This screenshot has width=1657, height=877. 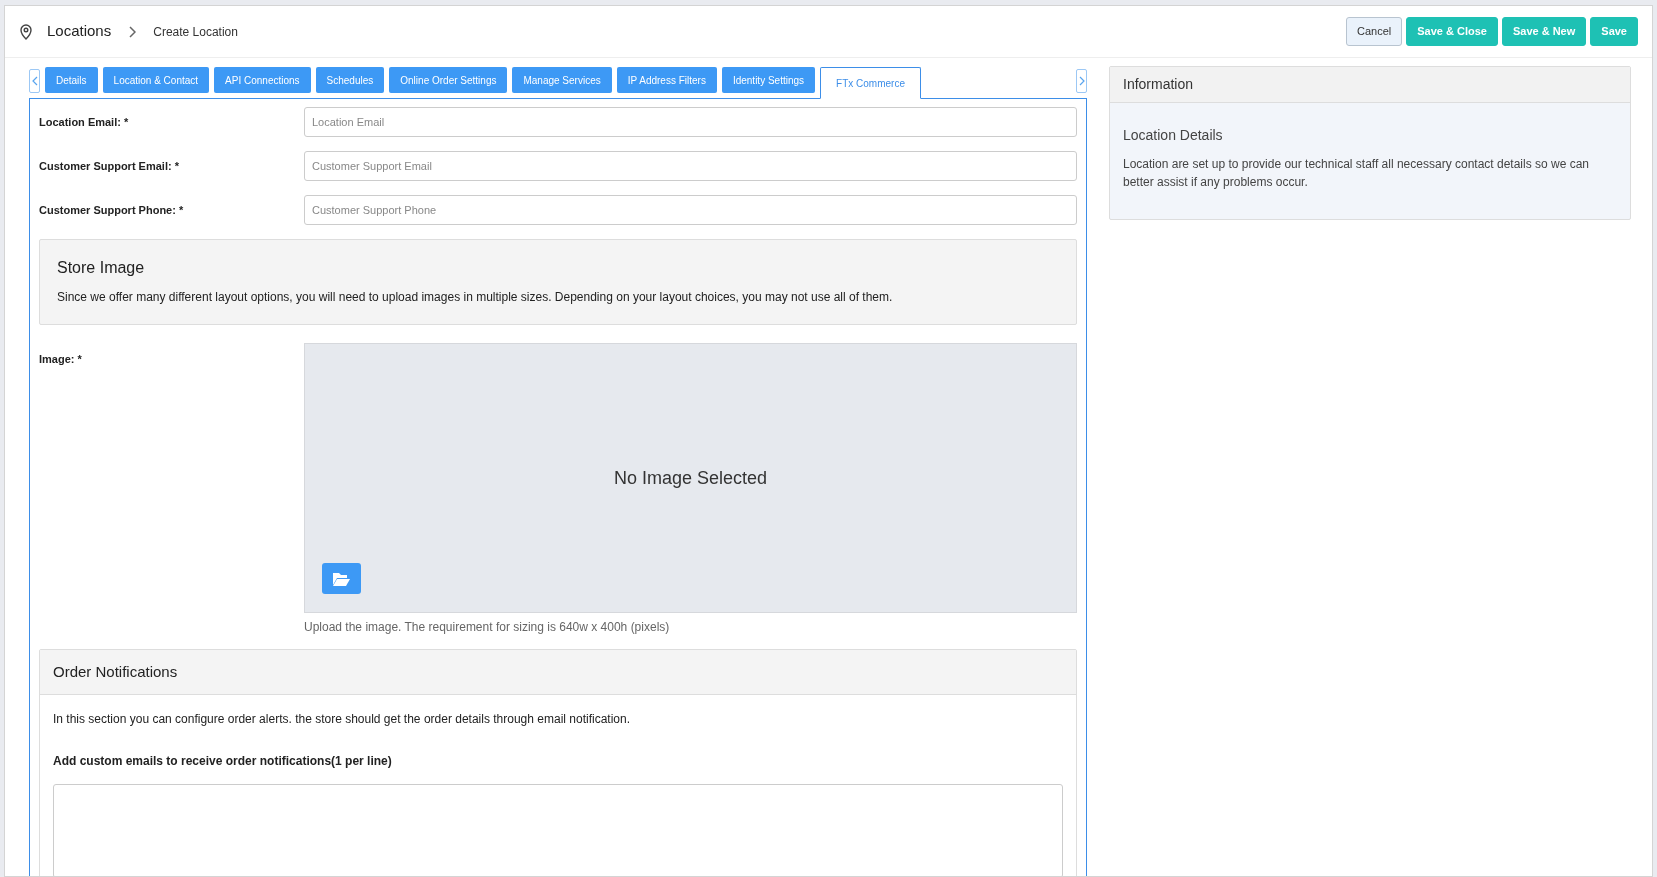 I want to click on page-title: Locations, so click(x=79, y=31).